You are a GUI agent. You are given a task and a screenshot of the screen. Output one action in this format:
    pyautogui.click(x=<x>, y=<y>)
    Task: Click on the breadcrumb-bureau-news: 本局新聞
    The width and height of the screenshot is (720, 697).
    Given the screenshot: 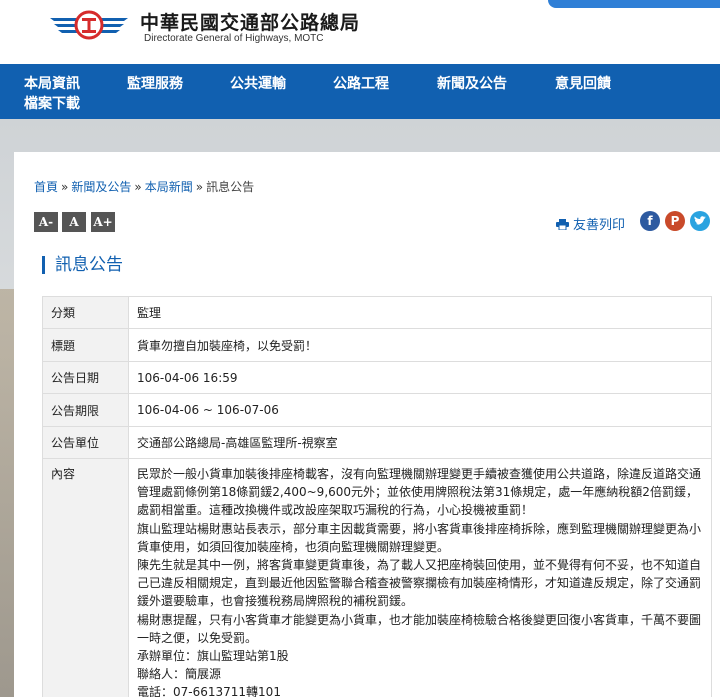 What is the action you would take?
    pyautogui.click(x=169, y=187)
    